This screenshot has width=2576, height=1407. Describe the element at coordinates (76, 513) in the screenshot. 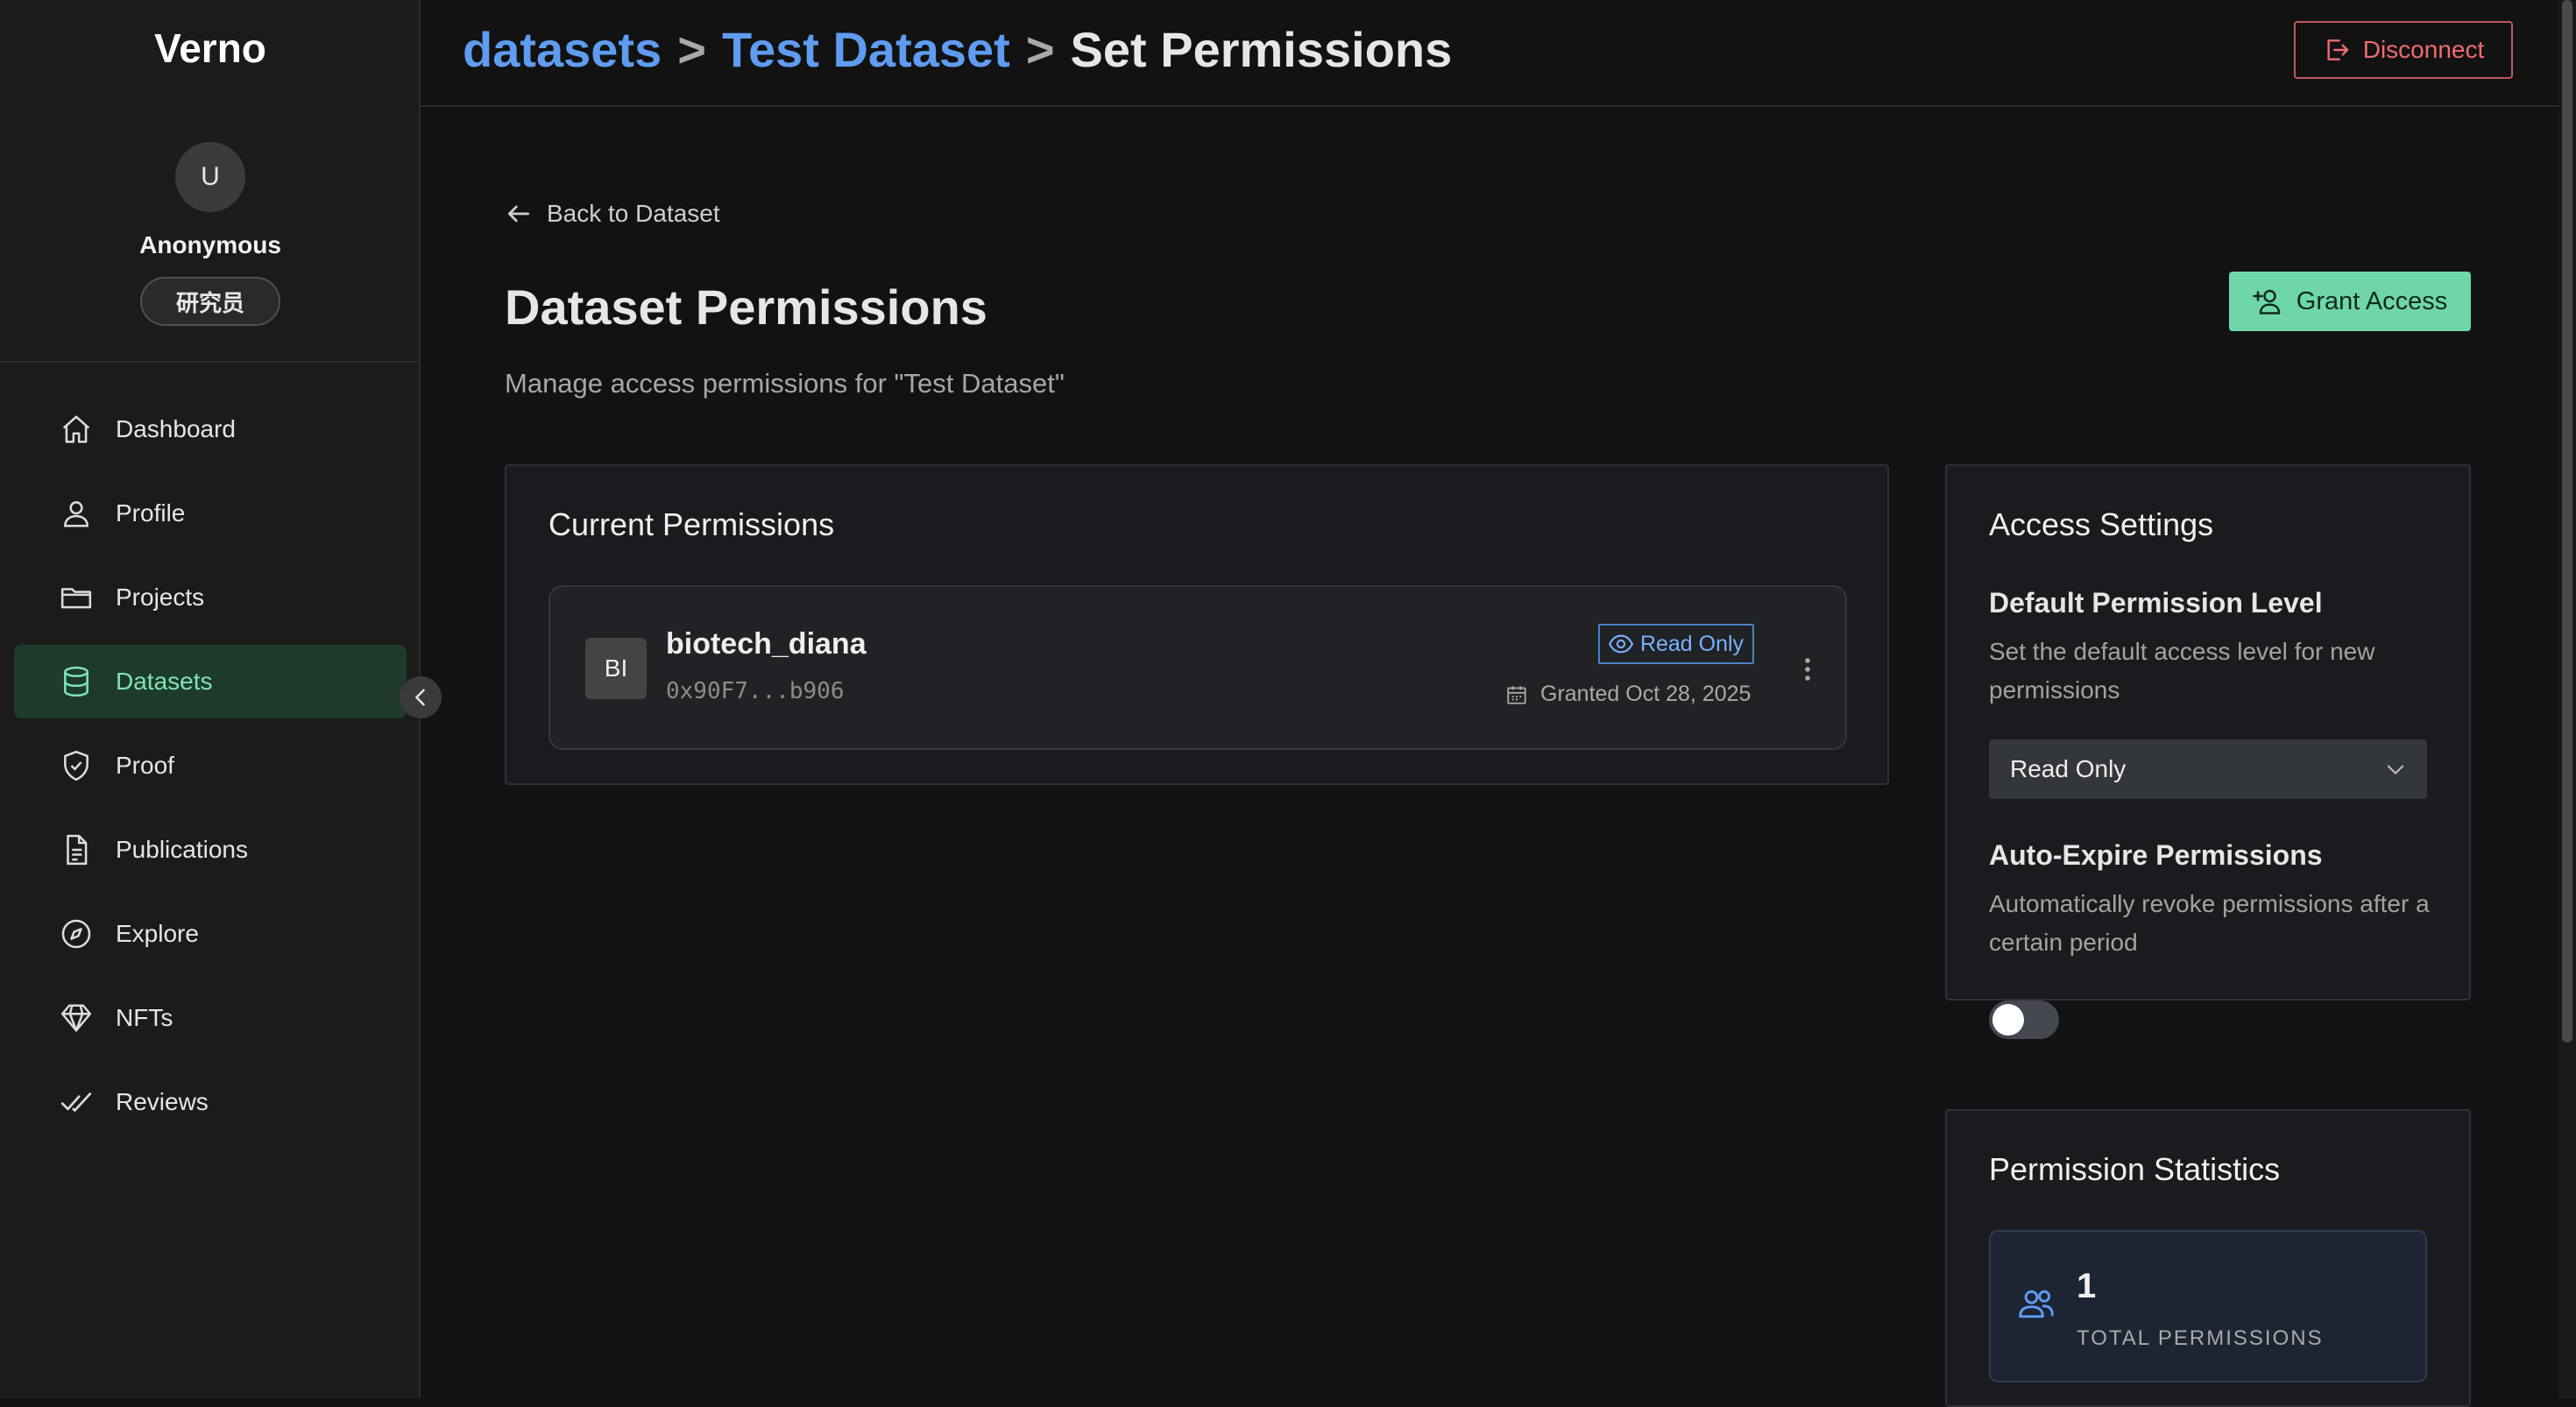

I see `user-icon` at that location.